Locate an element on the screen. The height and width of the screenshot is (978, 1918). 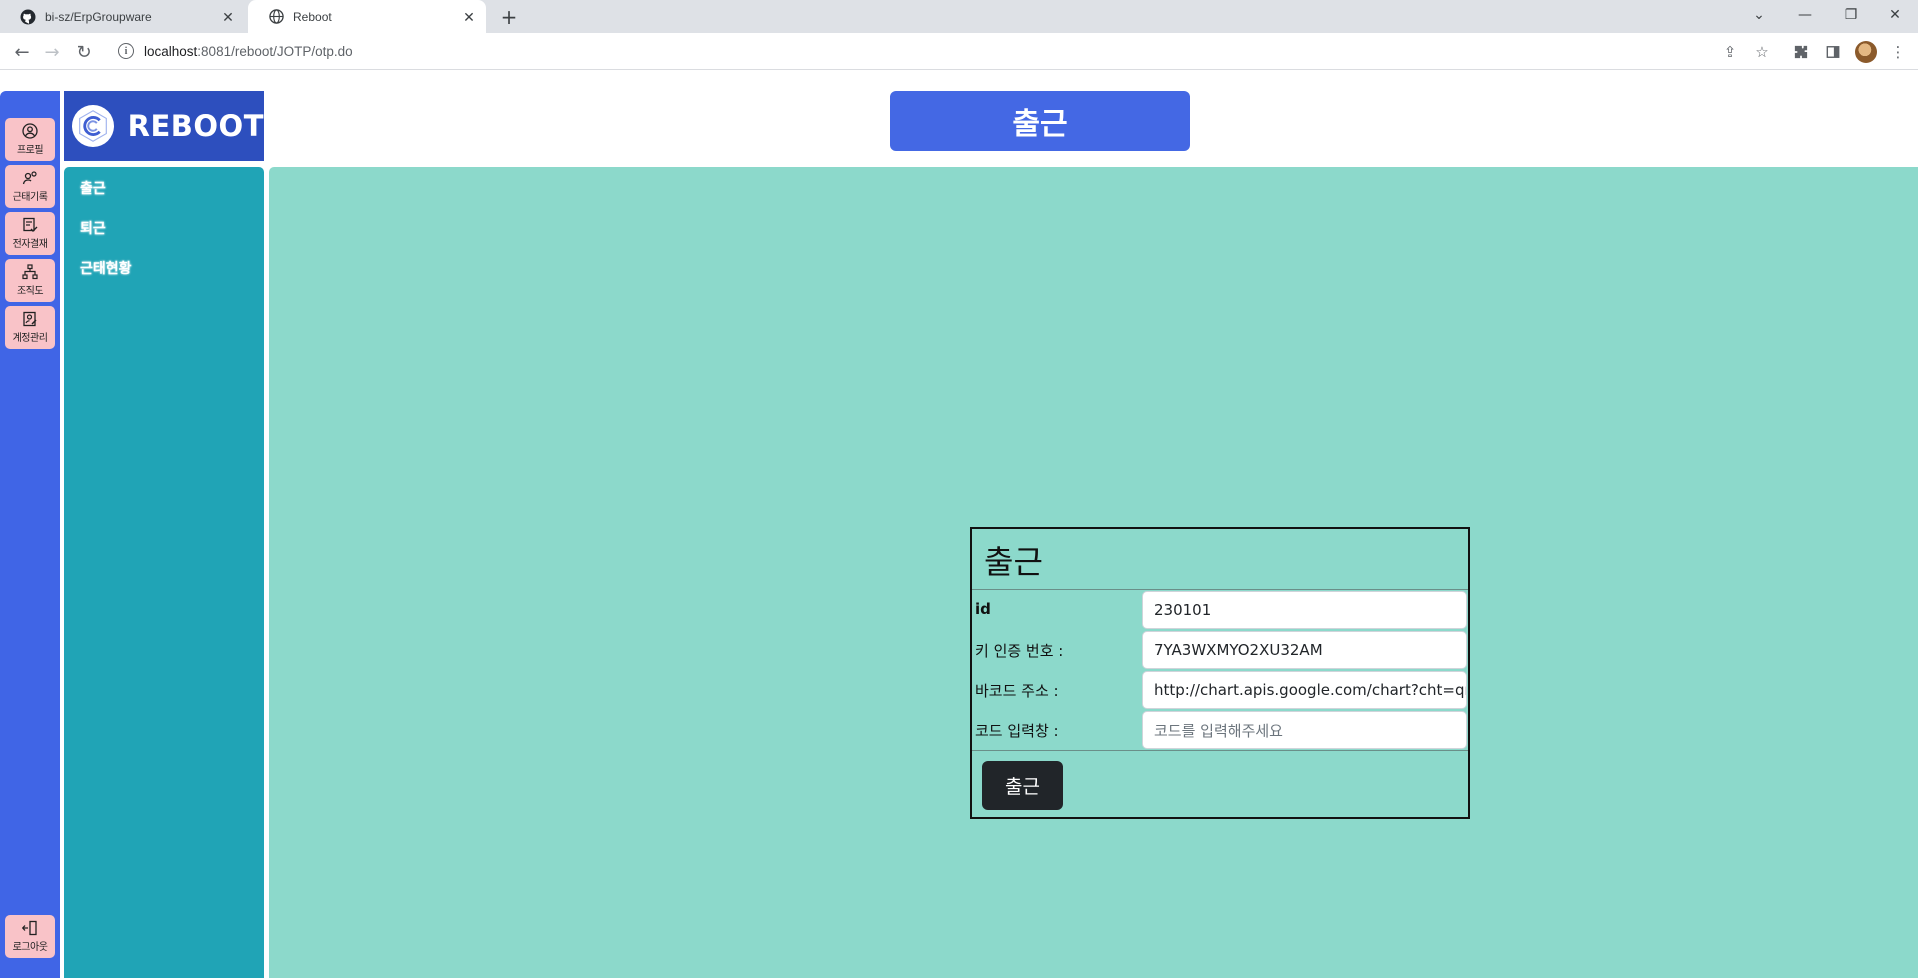
e-approval-label: 전자결재 is located at coordinates (30, 244).